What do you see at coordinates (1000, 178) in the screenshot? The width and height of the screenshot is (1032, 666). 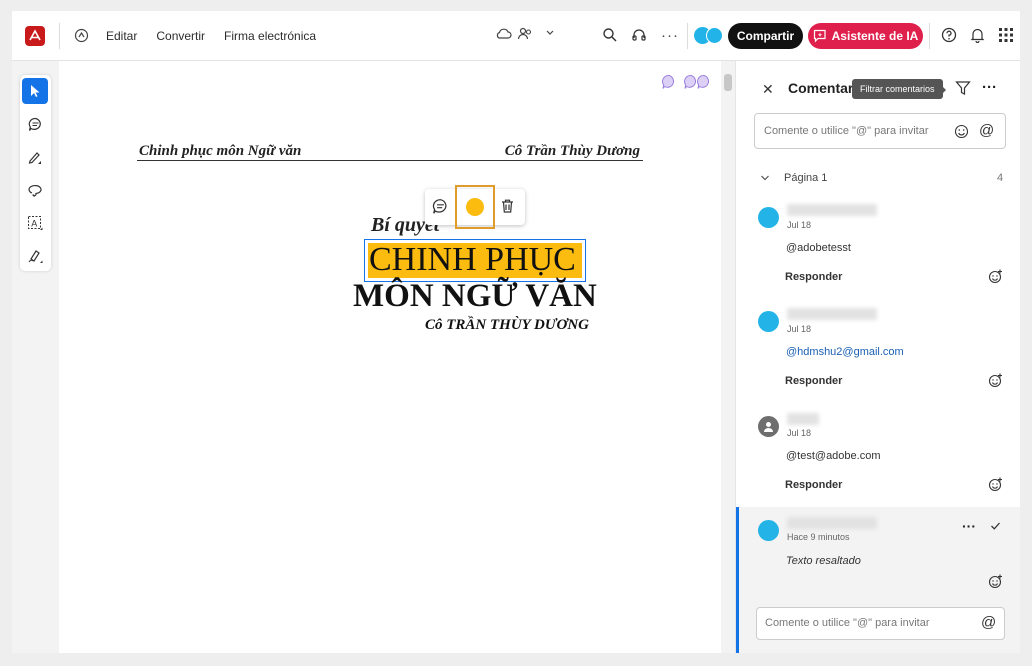 I see `page-comment-count: 4` at bounding box center [1000, 178].